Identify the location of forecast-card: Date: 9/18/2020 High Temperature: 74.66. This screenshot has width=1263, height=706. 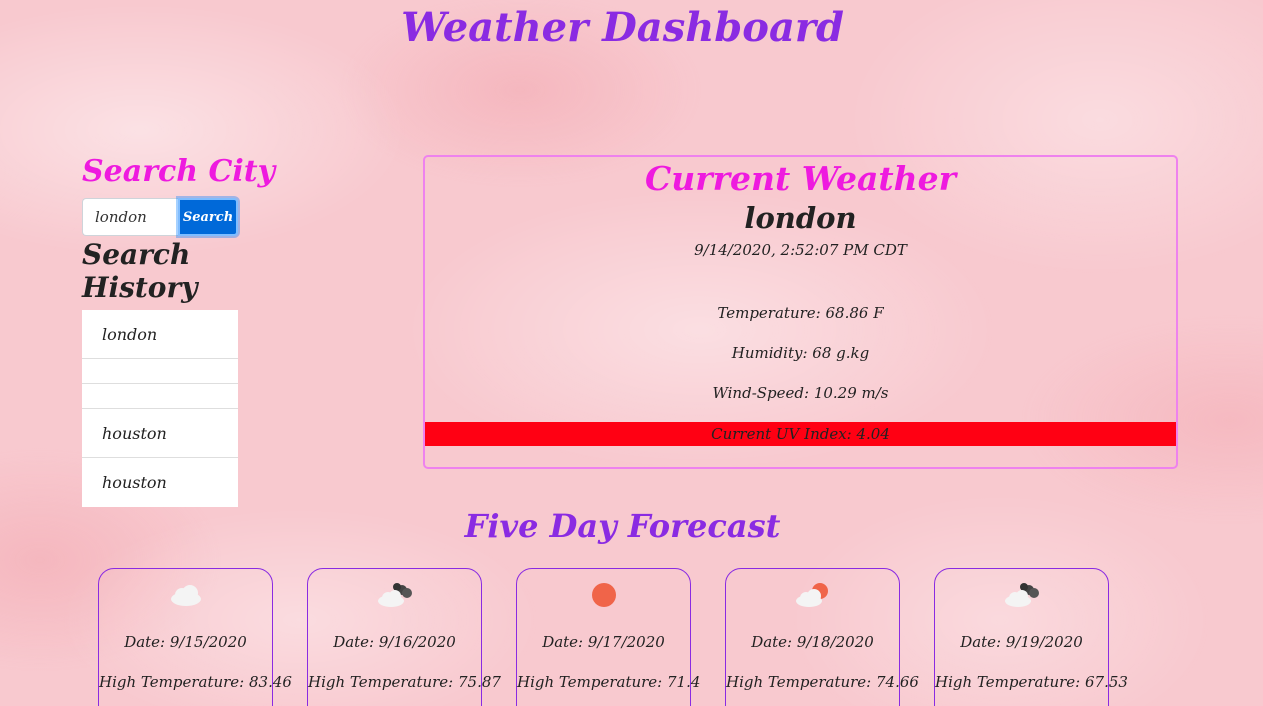
(822, 637).